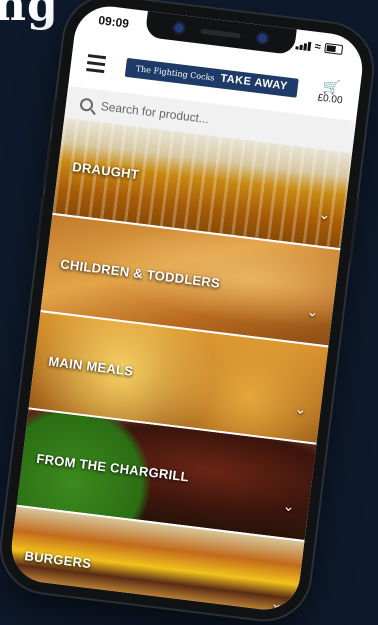  Describe the element at coordinates (179, 28) in the screenshot. I see `front-camera` at that location.